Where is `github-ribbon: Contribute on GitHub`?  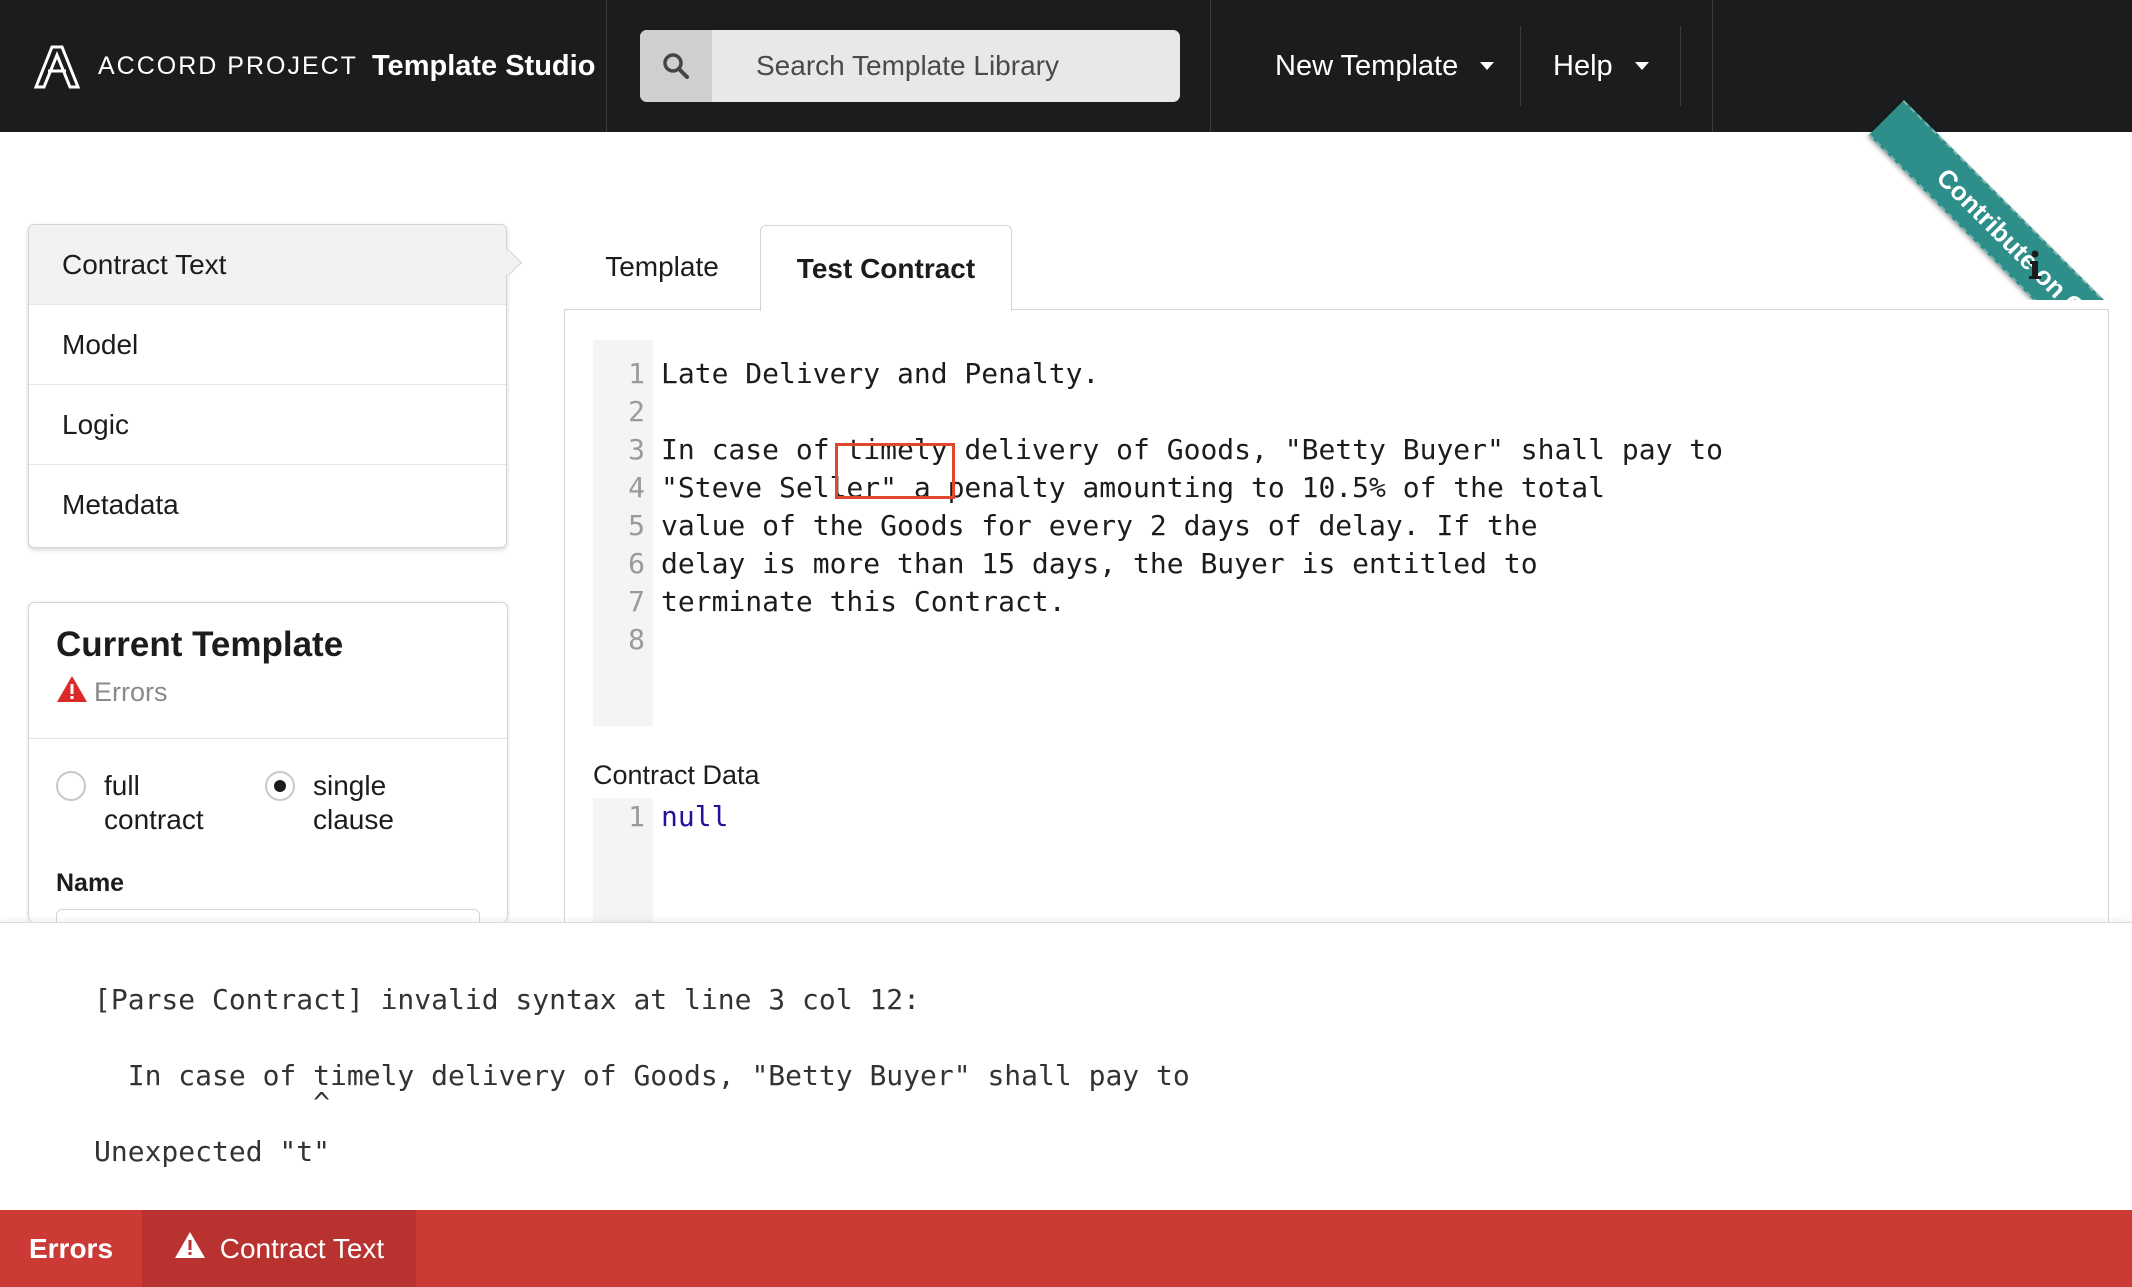 github-ribbon: Contribute on GitHub is located at coordinates (1982, 150).